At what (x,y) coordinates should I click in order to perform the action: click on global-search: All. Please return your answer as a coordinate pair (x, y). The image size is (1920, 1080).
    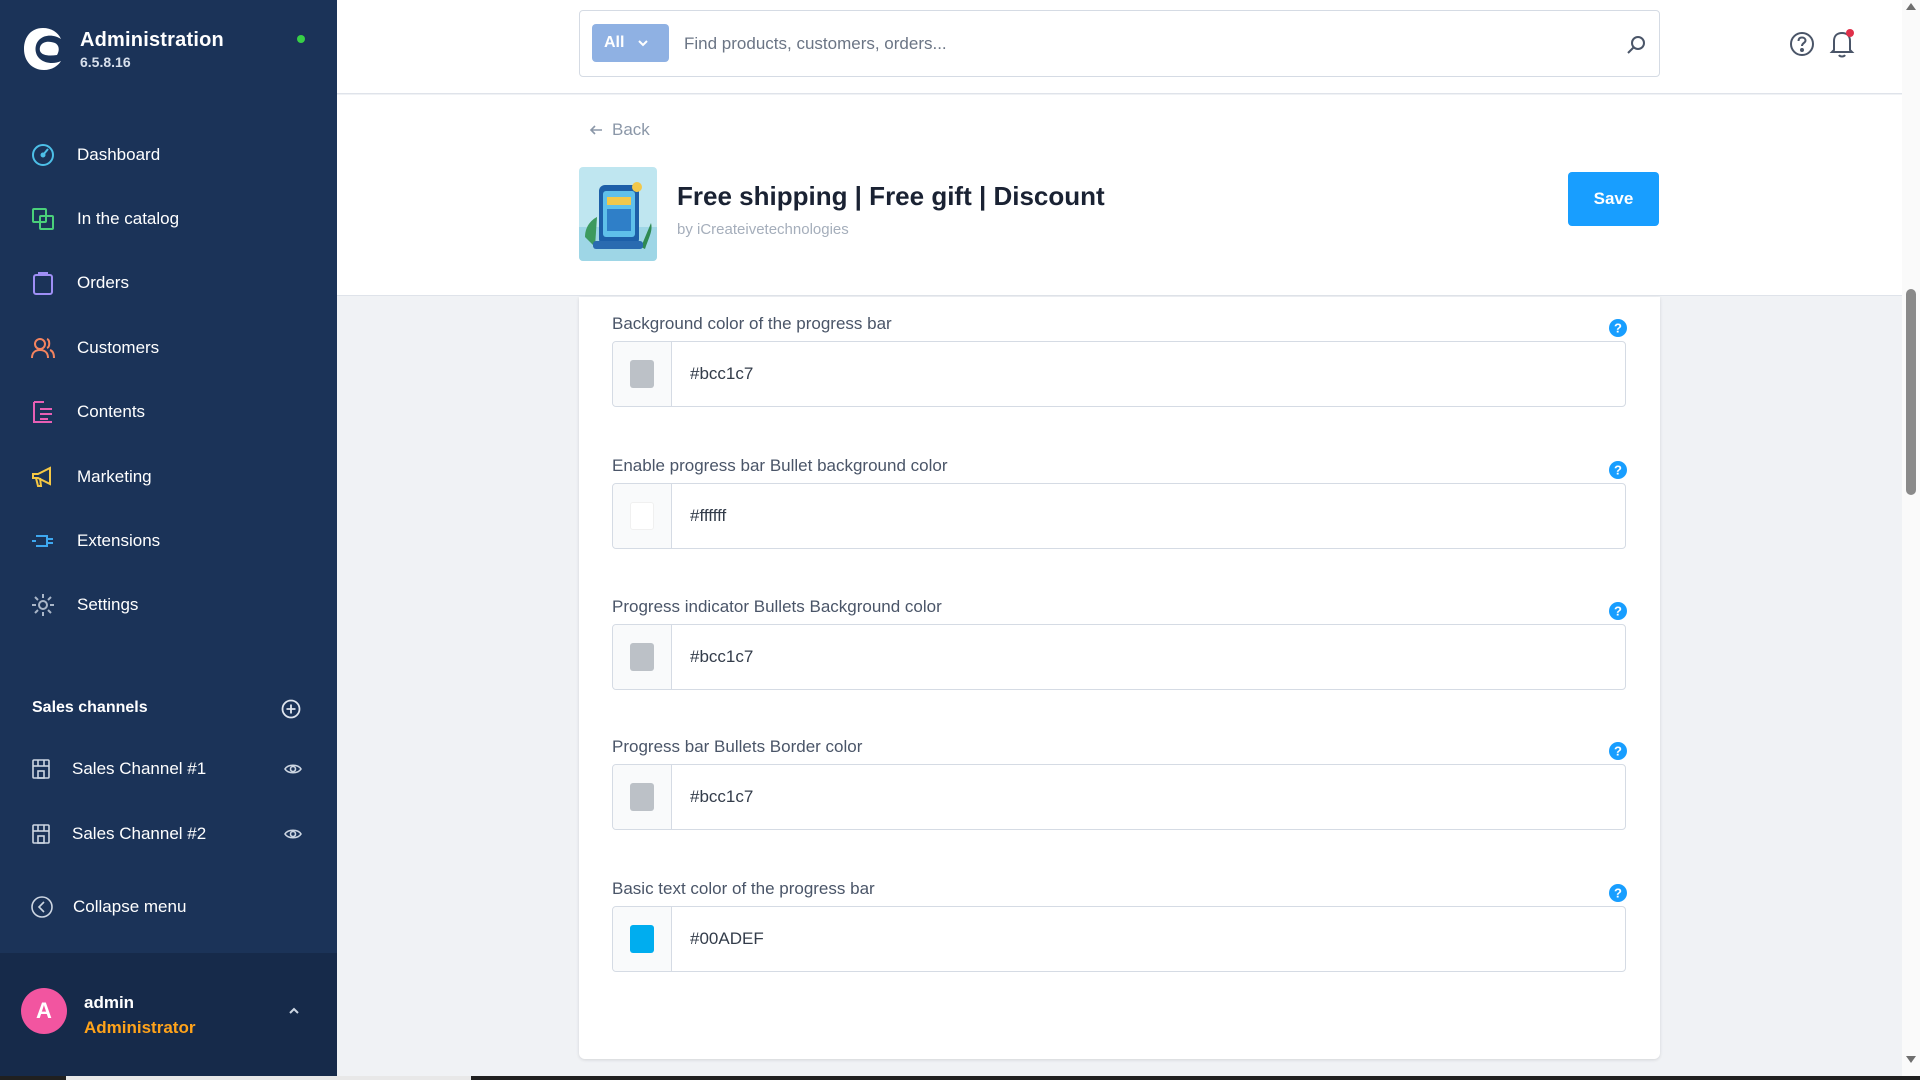
    Looking at the image, I should click on (1119, 43).